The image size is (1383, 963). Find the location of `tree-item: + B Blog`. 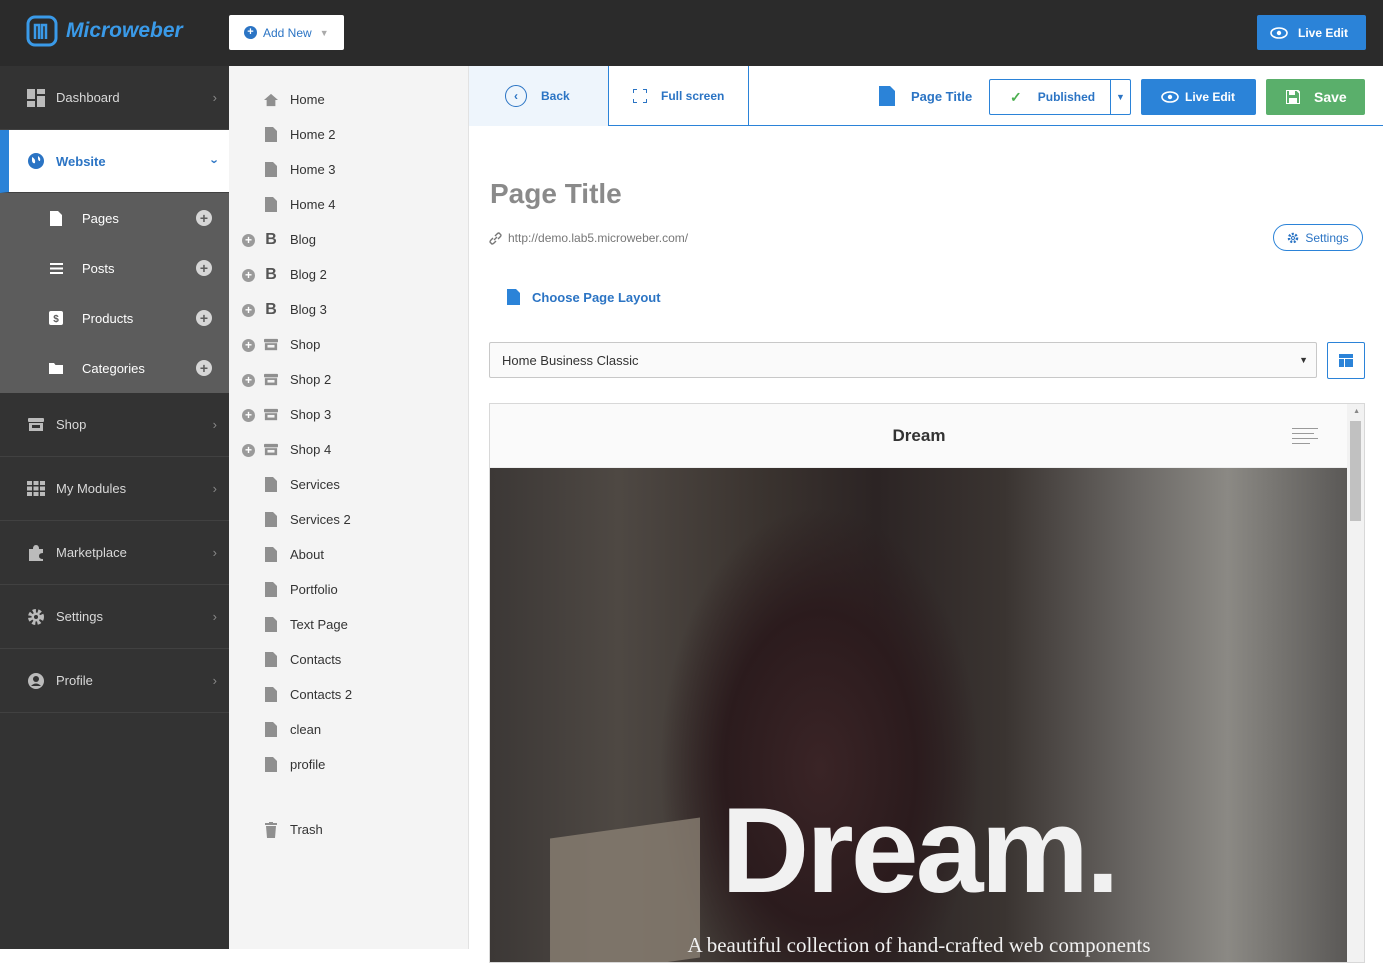

tree-item: + B Blog is located at coordinates (348, 239).